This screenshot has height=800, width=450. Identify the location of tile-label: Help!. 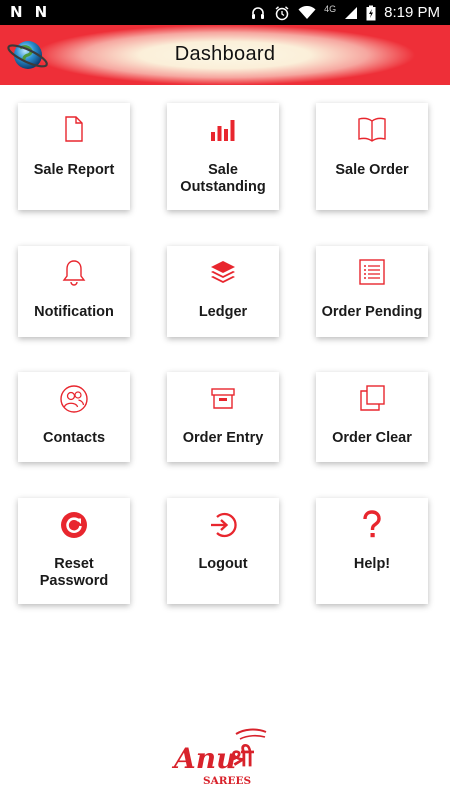
(372, 564).